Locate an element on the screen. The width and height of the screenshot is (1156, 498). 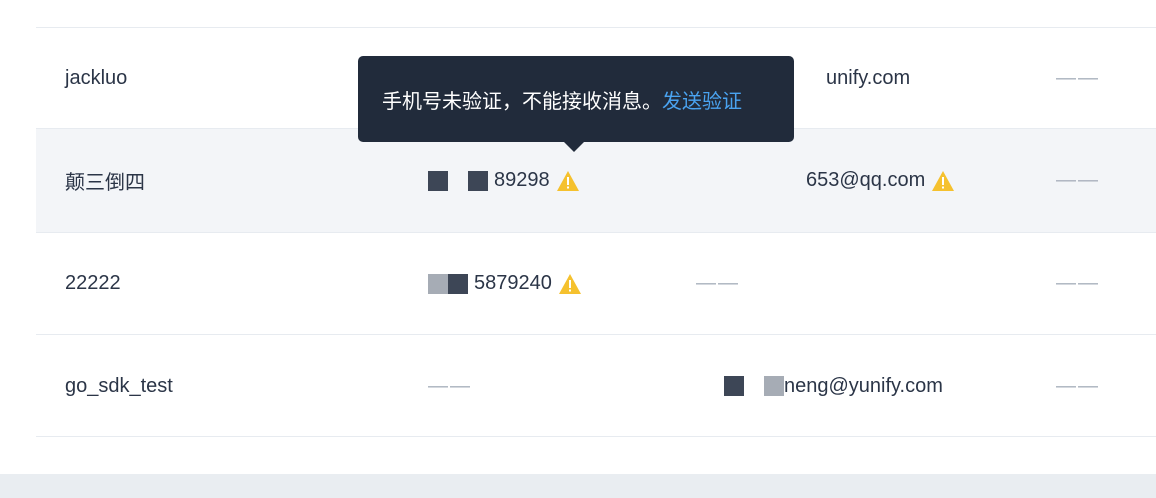
tooltip-message: 手机号未验证，不能接收消息。 is located at coordinates (522, 101).